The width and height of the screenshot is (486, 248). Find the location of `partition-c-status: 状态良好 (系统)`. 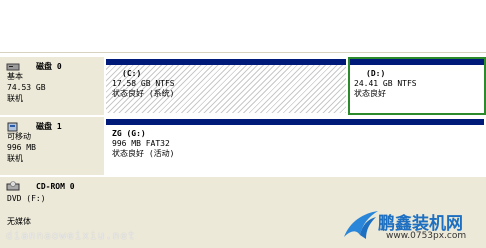

partition-c-status: 状态良好 (系统) is located at coordinates (143, 93).